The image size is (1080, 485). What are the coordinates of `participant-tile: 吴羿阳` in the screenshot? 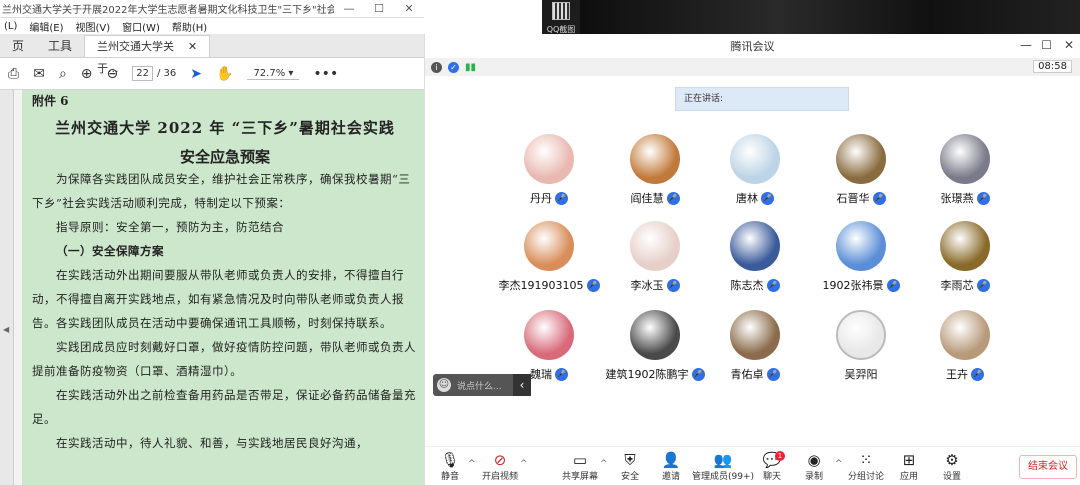 It's located at (861, 350).